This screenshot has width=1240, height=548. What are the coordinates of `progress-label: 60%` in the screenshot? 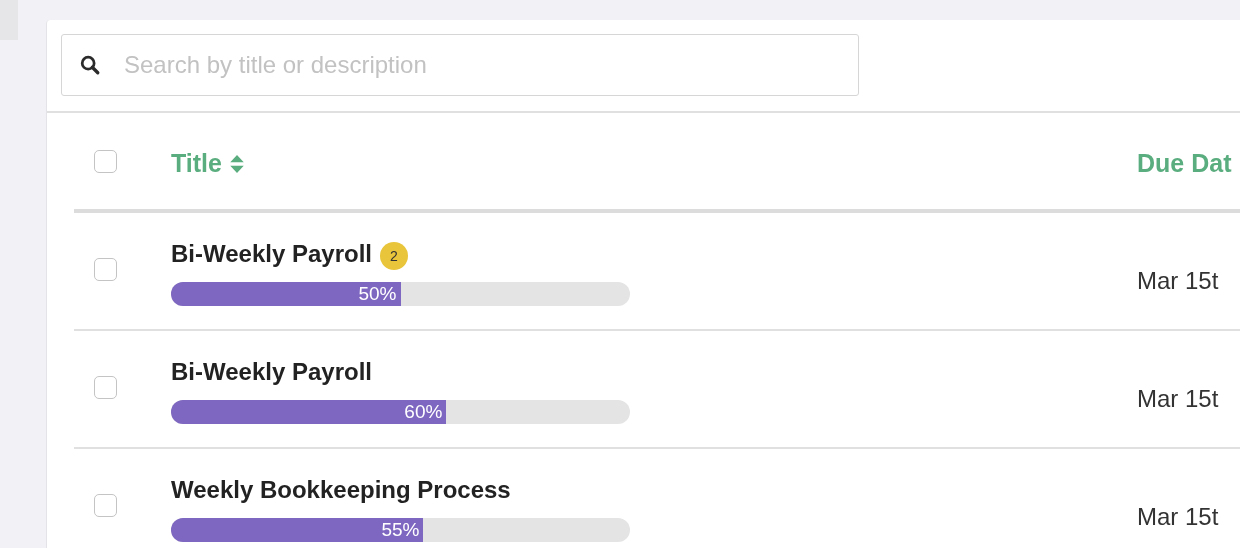 It's located at (423, 412).